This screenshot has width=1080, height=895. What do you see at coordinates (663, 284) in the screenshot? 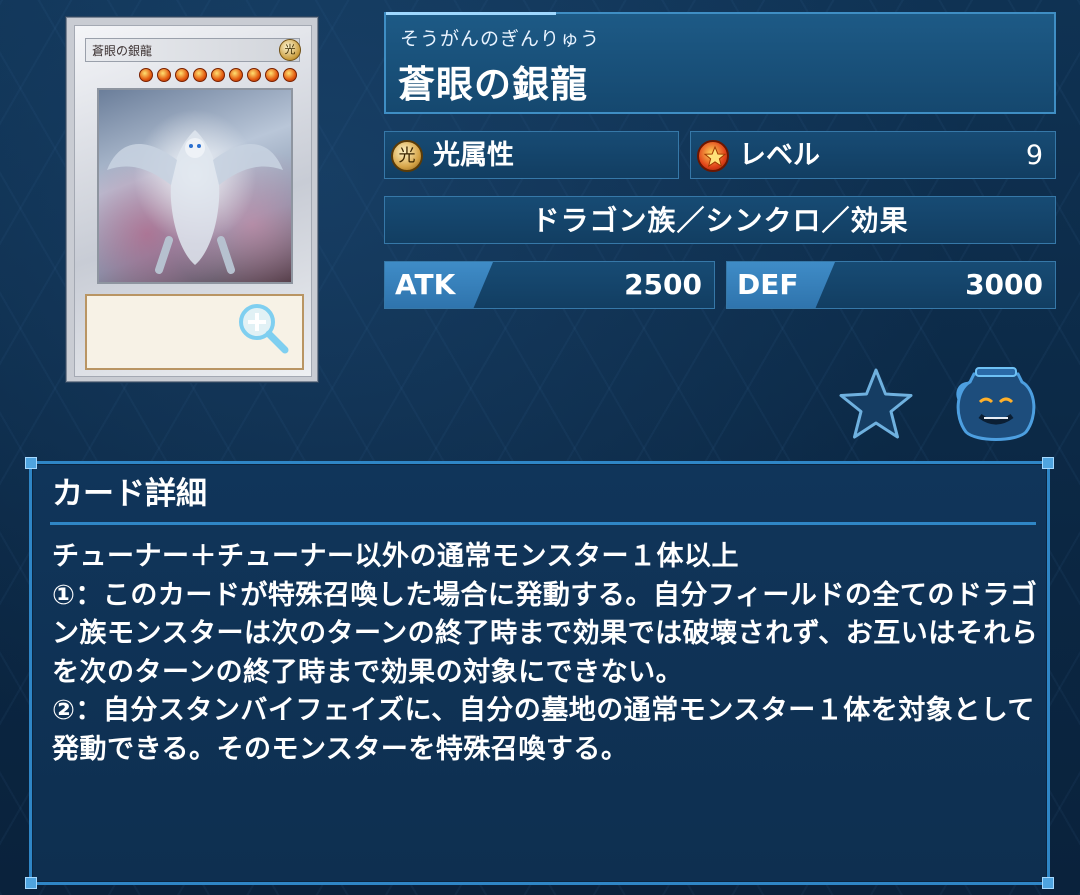
I see `atk-value: 2500` at bounding box center [663, 284].